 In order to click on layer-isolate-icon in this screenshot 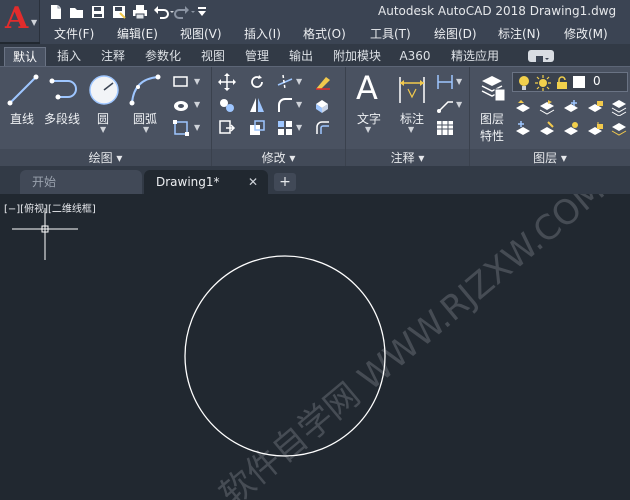, I will do `click(547, 107)`.